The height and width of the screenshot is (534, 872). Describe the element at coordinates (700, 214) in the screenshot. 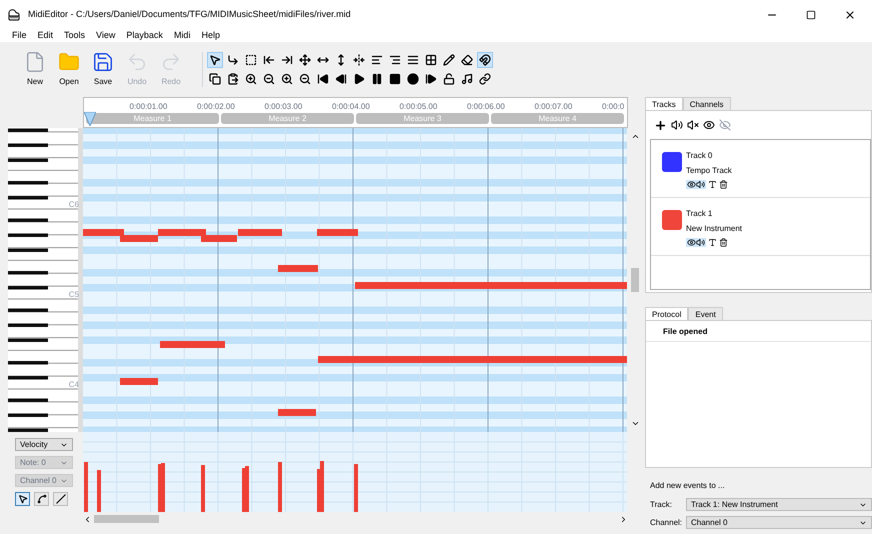

I see `track-name: Track 1` at that location.